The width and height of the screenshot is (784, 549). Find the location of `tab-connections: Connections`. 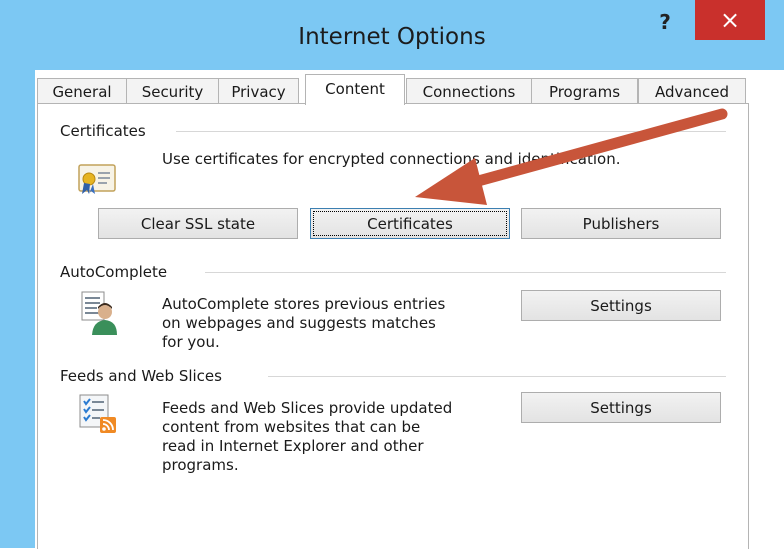

tab-connections: Connections is located at coordinates (469, 91).